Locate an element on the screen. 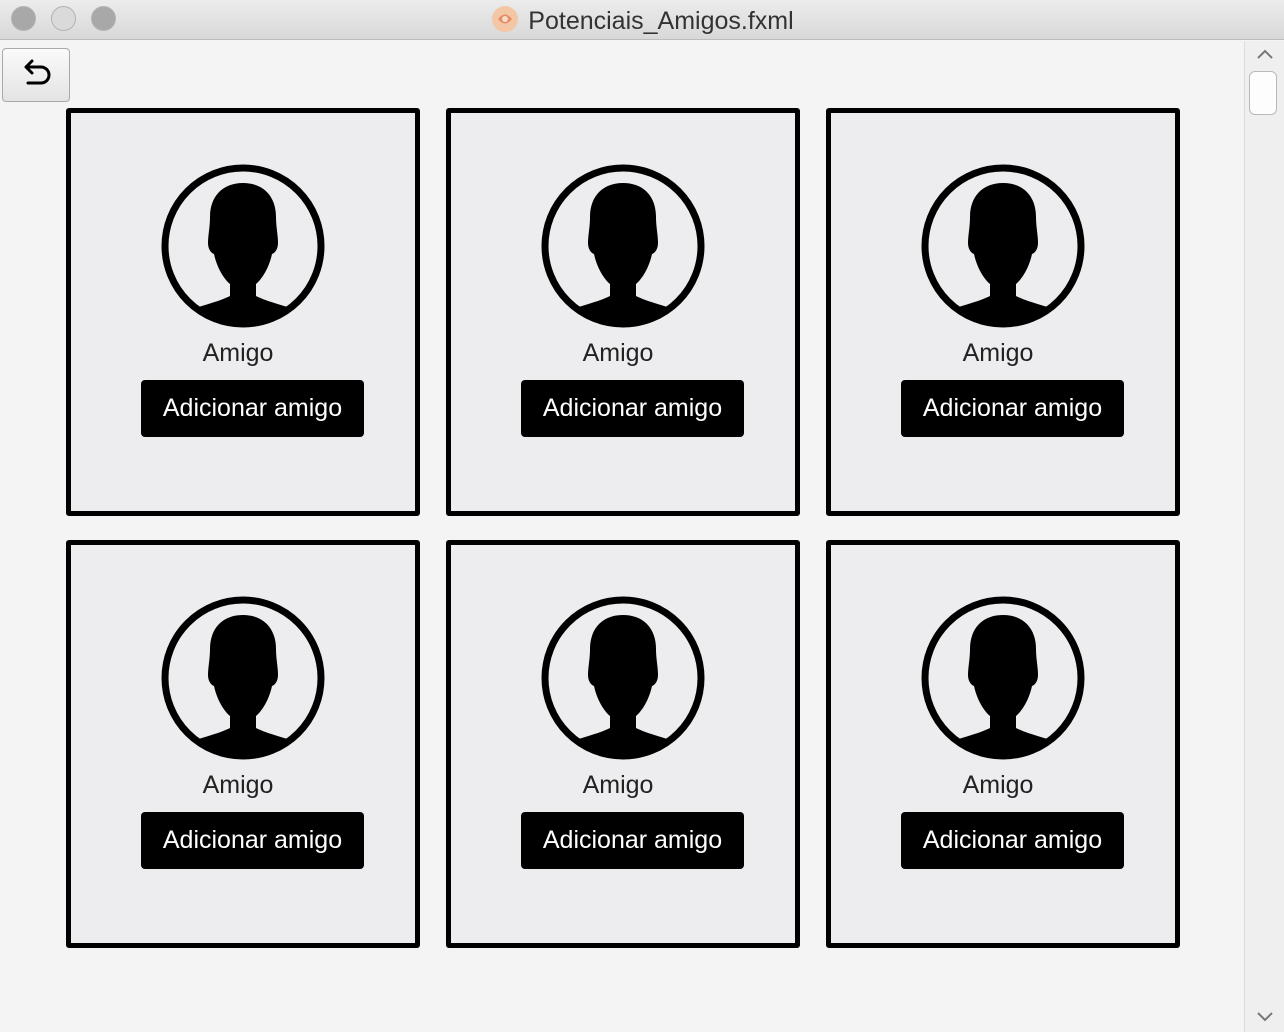  vertical-scrollbar is located at coordinates (1264, 536).